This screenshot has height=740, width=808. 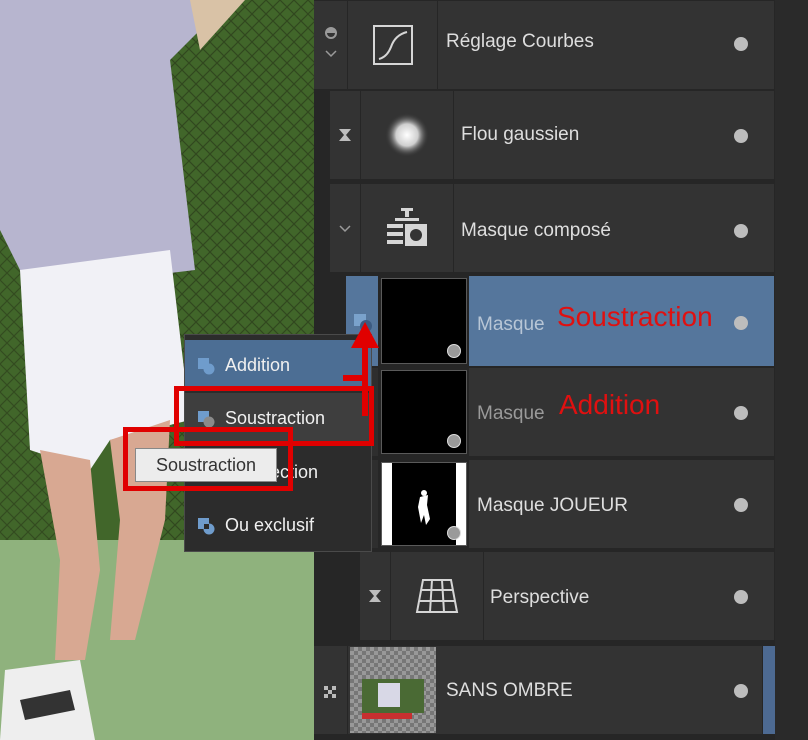 I want to click on layer-color-tag, so click(x=769, y=690).